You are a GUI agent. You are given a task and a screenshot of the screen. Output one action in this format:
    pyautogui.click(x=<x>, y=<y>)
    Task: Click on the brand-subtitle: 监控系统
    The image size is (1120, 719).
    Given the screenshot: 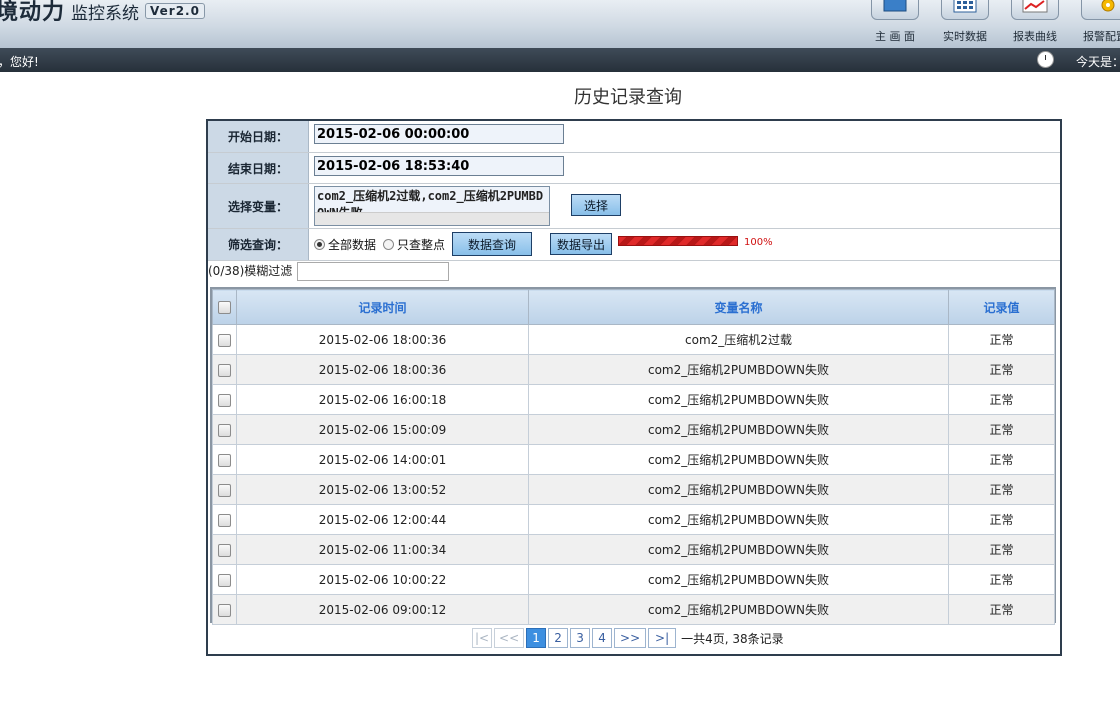 What is the action you would take?
    pyautogui.click(x=105, y=14)
    